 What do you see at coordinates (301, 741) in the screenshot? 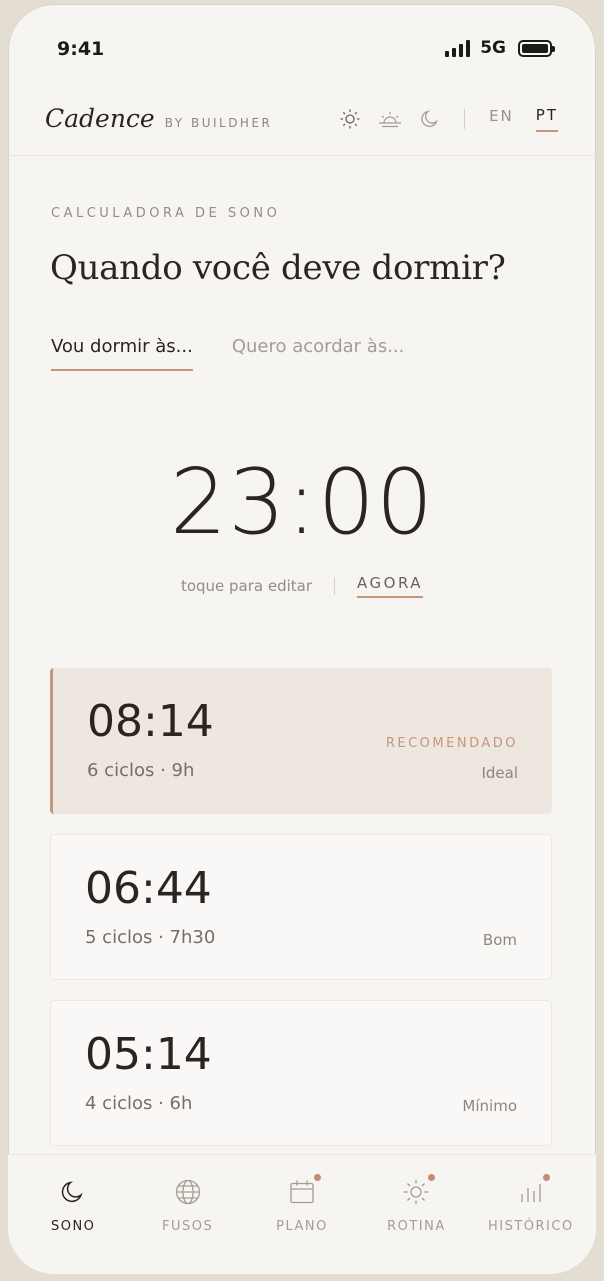
I see `result-card-recommended: 08:14 6 ciclos · 9h RECOMENDADO Ideal` at bounding box center [301, 741].